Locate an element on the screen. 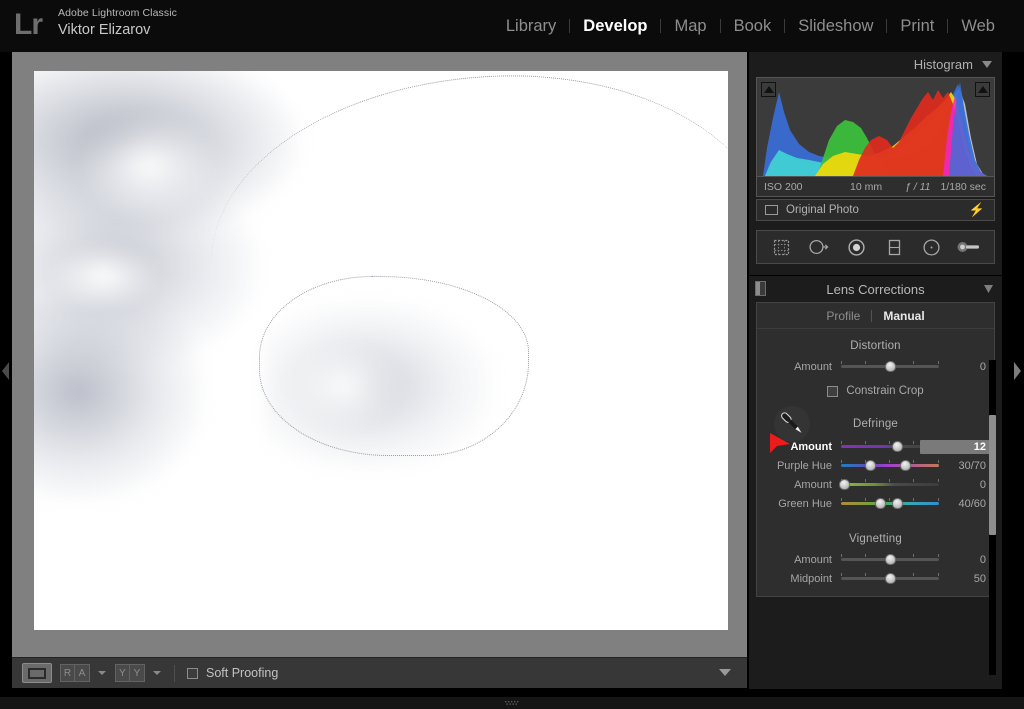 The height and width of the screenshot is (709, 1024). distortion-amount-row: Amount 0 is located at coordinates (875, 366).